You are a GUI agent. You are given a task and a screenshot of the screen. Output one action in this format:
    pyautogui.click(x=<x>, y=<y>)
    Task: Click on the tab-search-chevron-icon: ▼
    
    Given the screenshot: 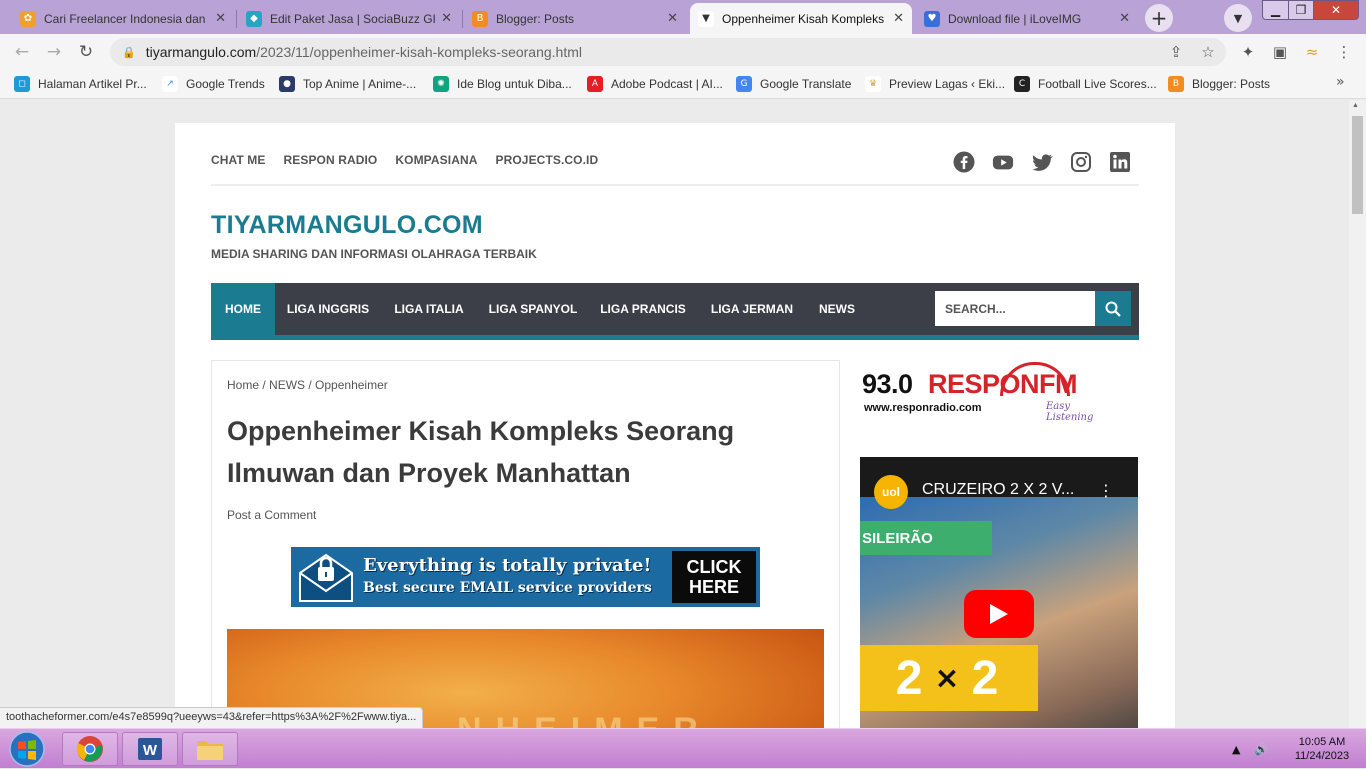 What is the action you would take?
    pyautogui.click(x=1238, y=18)
    